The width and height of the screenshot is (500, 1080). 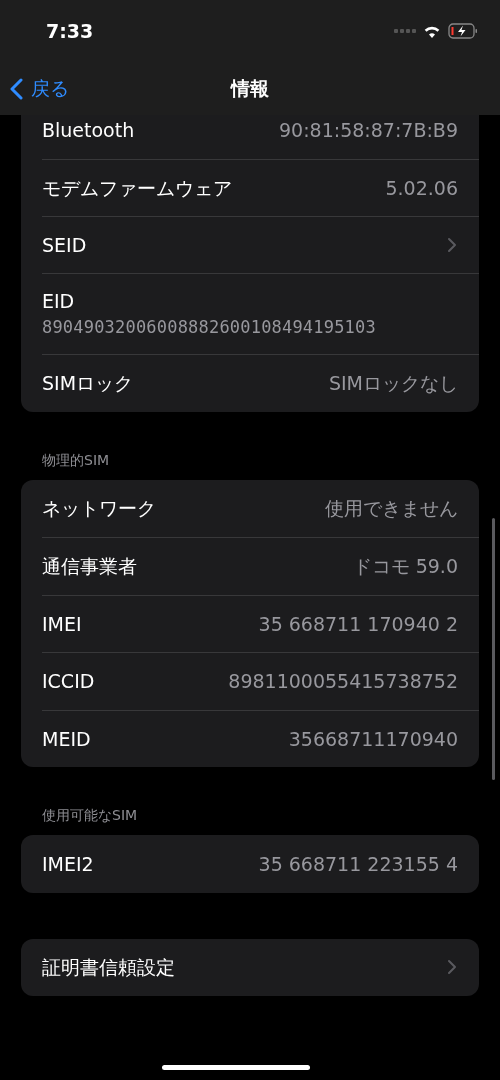 What do you see at coordinates (70, 31) in the screenshot?
I see `status-time: 7:33` at bounding box center [70, 31].